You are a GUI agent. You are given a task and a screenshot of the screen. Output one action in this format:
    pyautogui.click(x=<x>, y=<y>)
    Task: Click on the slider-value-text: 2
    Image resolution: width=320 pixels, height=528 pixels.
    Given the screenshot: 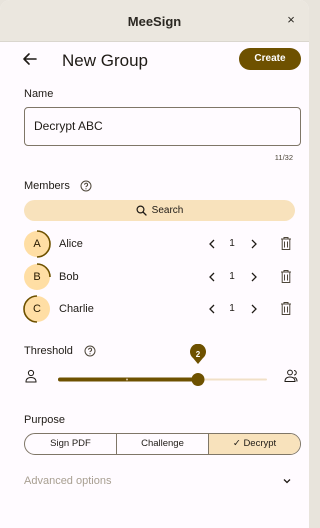 What is the action you would take?
    pyautogui.click(x=198, y=354)
    